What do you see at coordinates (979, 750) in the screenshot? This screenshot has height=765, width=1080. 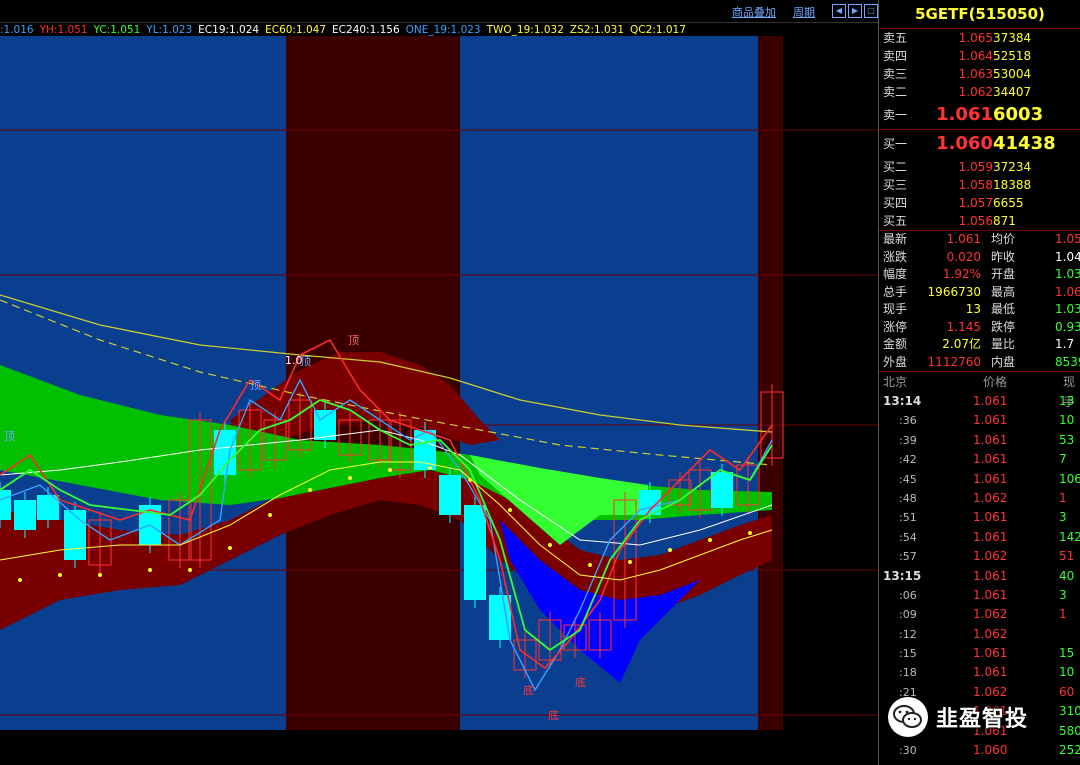 I see `tick-row: :30 1.060 252` at bounding box center [979, 750].